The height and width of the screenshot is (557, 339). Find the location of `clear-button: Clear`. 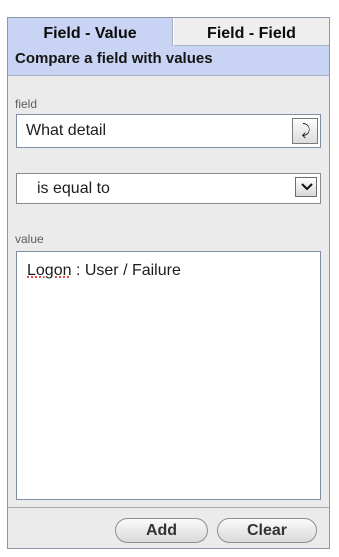

clear-button: Clear is located at coordinates (267, 530).